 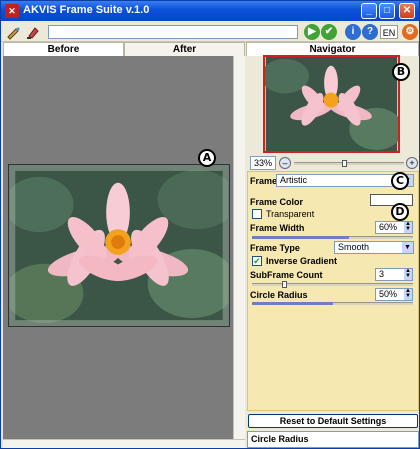 What do you see at coordinates (394, 274) in the screenshot?
I see `subframe-count-input: 3 ▲ ▼` at bounding box center [394, 274].